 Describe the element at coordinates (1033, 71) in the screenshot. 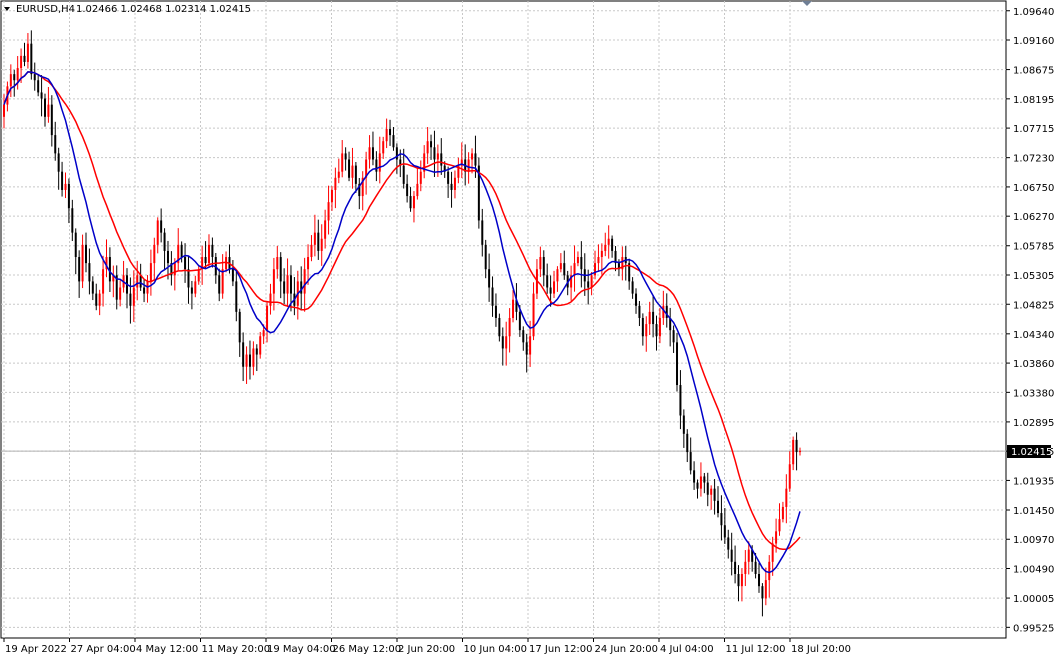

I see `y-tick-label: 1.08675` at that location.